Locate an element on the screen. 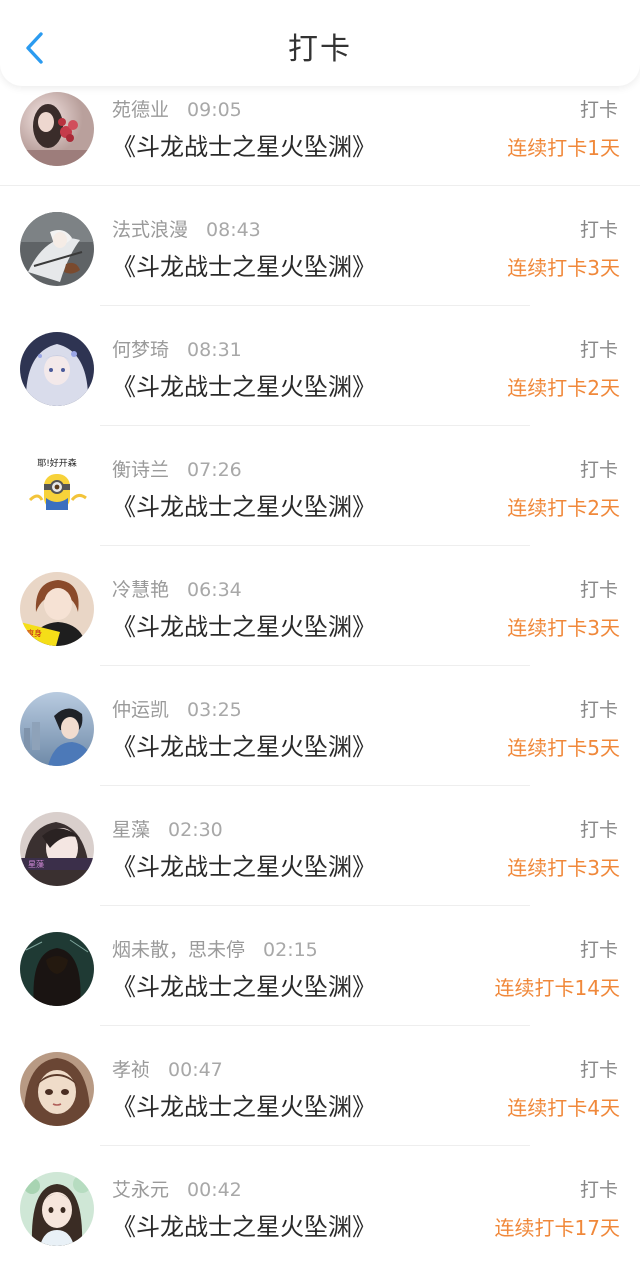 The width and height of the screenshot is (640, 1264). streak-badge: 连续打卡4天 is located at coordinates (563, 1108).